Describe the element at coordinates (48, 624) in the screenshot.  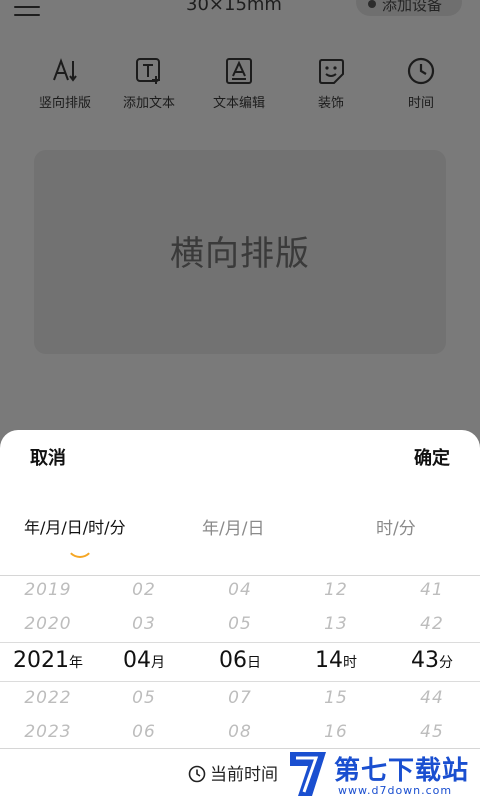
I see `wheel-item: 2020` at that location.